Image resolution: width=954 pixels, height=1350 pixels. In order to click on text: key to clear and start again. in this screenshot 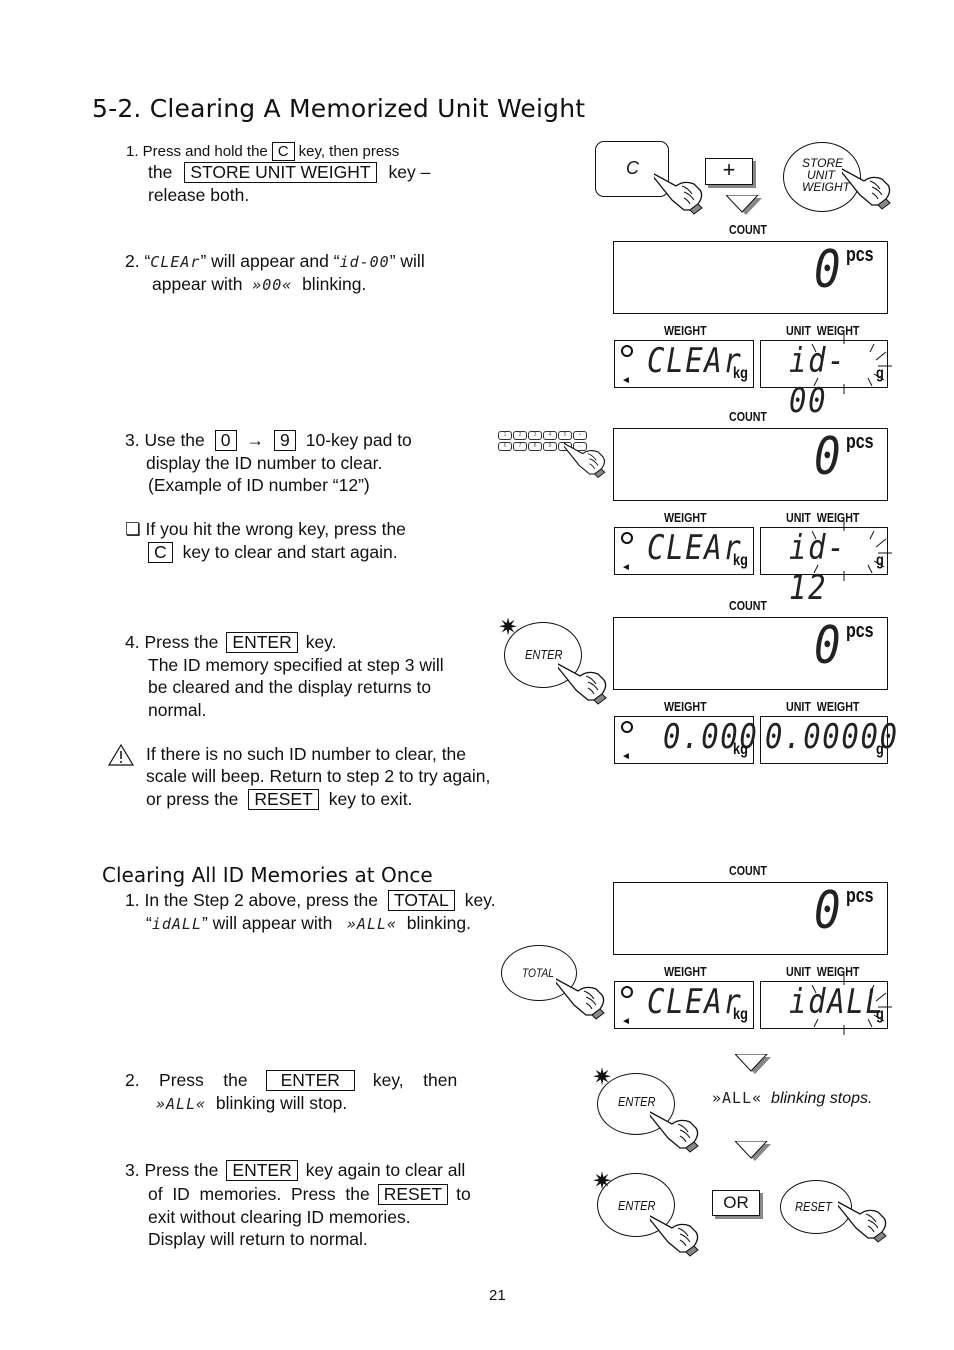, I will do `click(290, 552)`.